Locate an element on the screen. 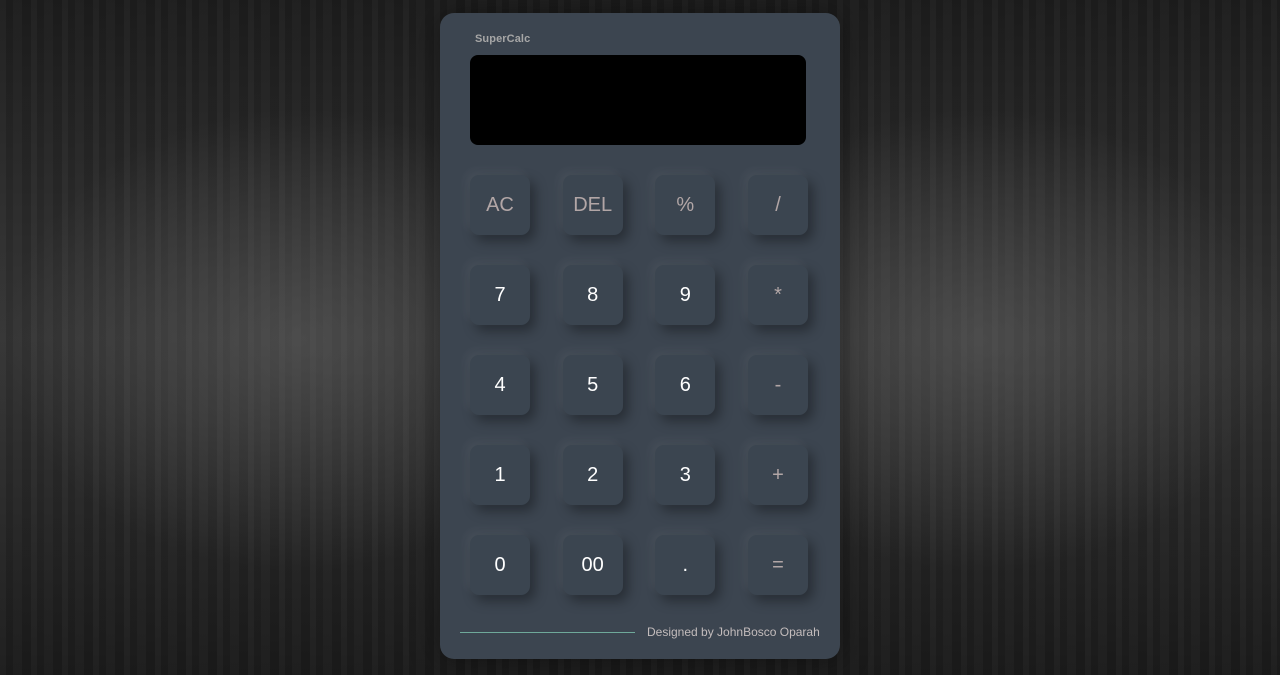  digit-7-button: 7 is located at coordinates (500, 295).